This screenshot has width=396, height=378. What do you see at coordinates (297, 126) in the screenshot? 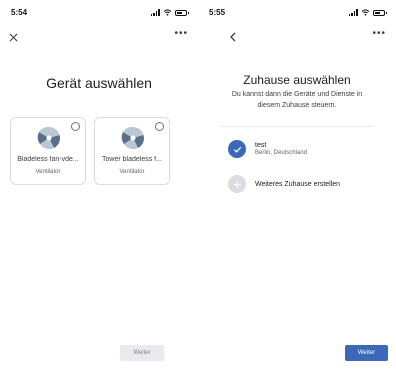
I see `divider` at bounding box center [297, 126].